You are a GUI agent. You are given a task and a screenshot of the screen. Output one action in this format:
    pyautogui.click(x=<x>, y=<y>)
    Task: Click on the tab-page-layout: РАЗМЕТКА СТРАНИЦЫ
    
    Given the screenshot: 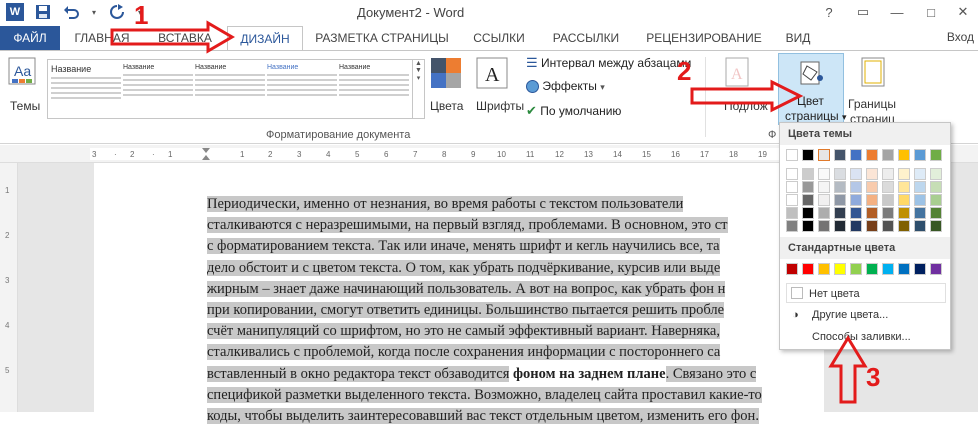 What is the action you would take?
    pyautogui.click(x=382, y=38)
    